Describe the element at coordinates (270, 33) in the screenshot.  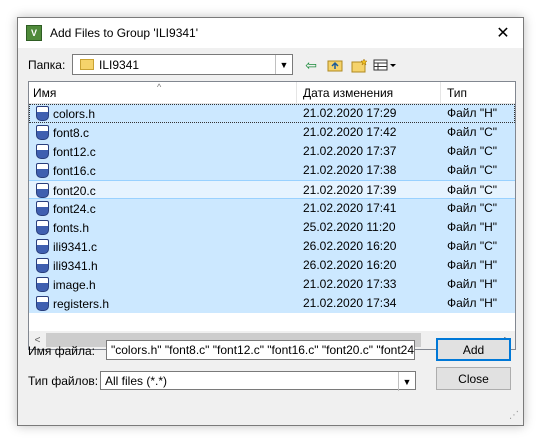
I see `title-bar: V Add Files to Group 'ILI9341' ✕` at that location.